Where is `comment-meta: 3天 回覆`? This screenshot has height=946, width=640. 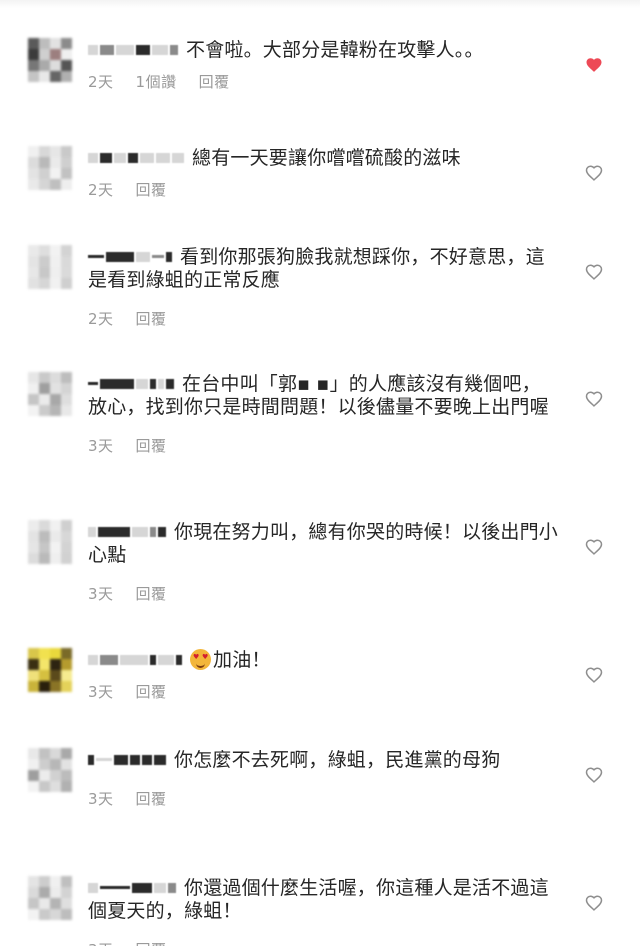 comment-meta: 3天 回覆 is located at coordinates (323, 593).